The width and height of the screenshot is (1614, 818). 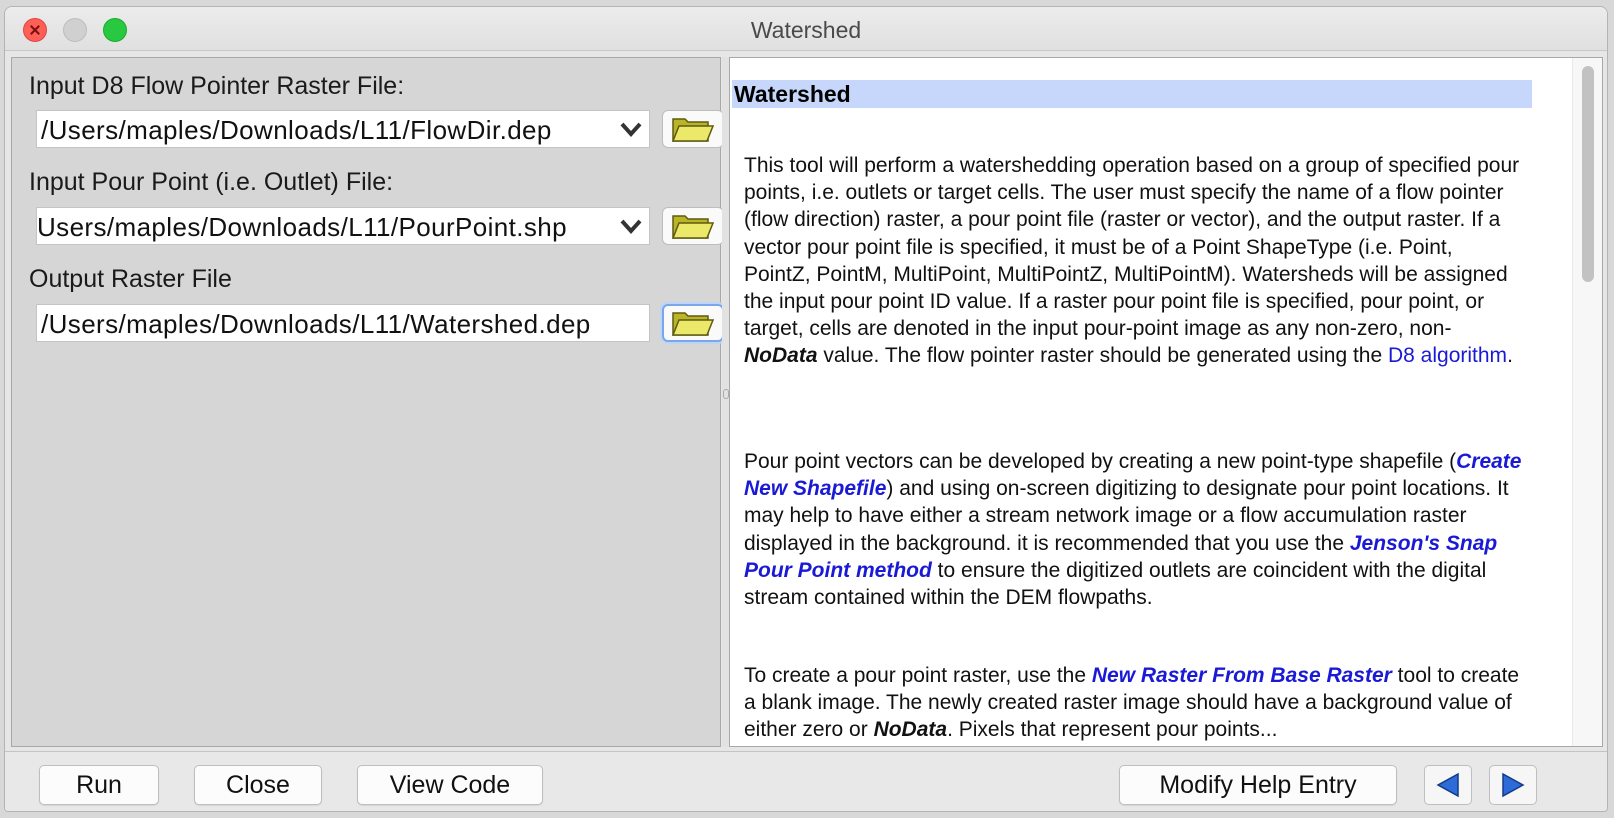 What do you see at coordinates (1587, 402) in the screenshot?
I see `help-scrollbar` at bounding box center [1587, 402].